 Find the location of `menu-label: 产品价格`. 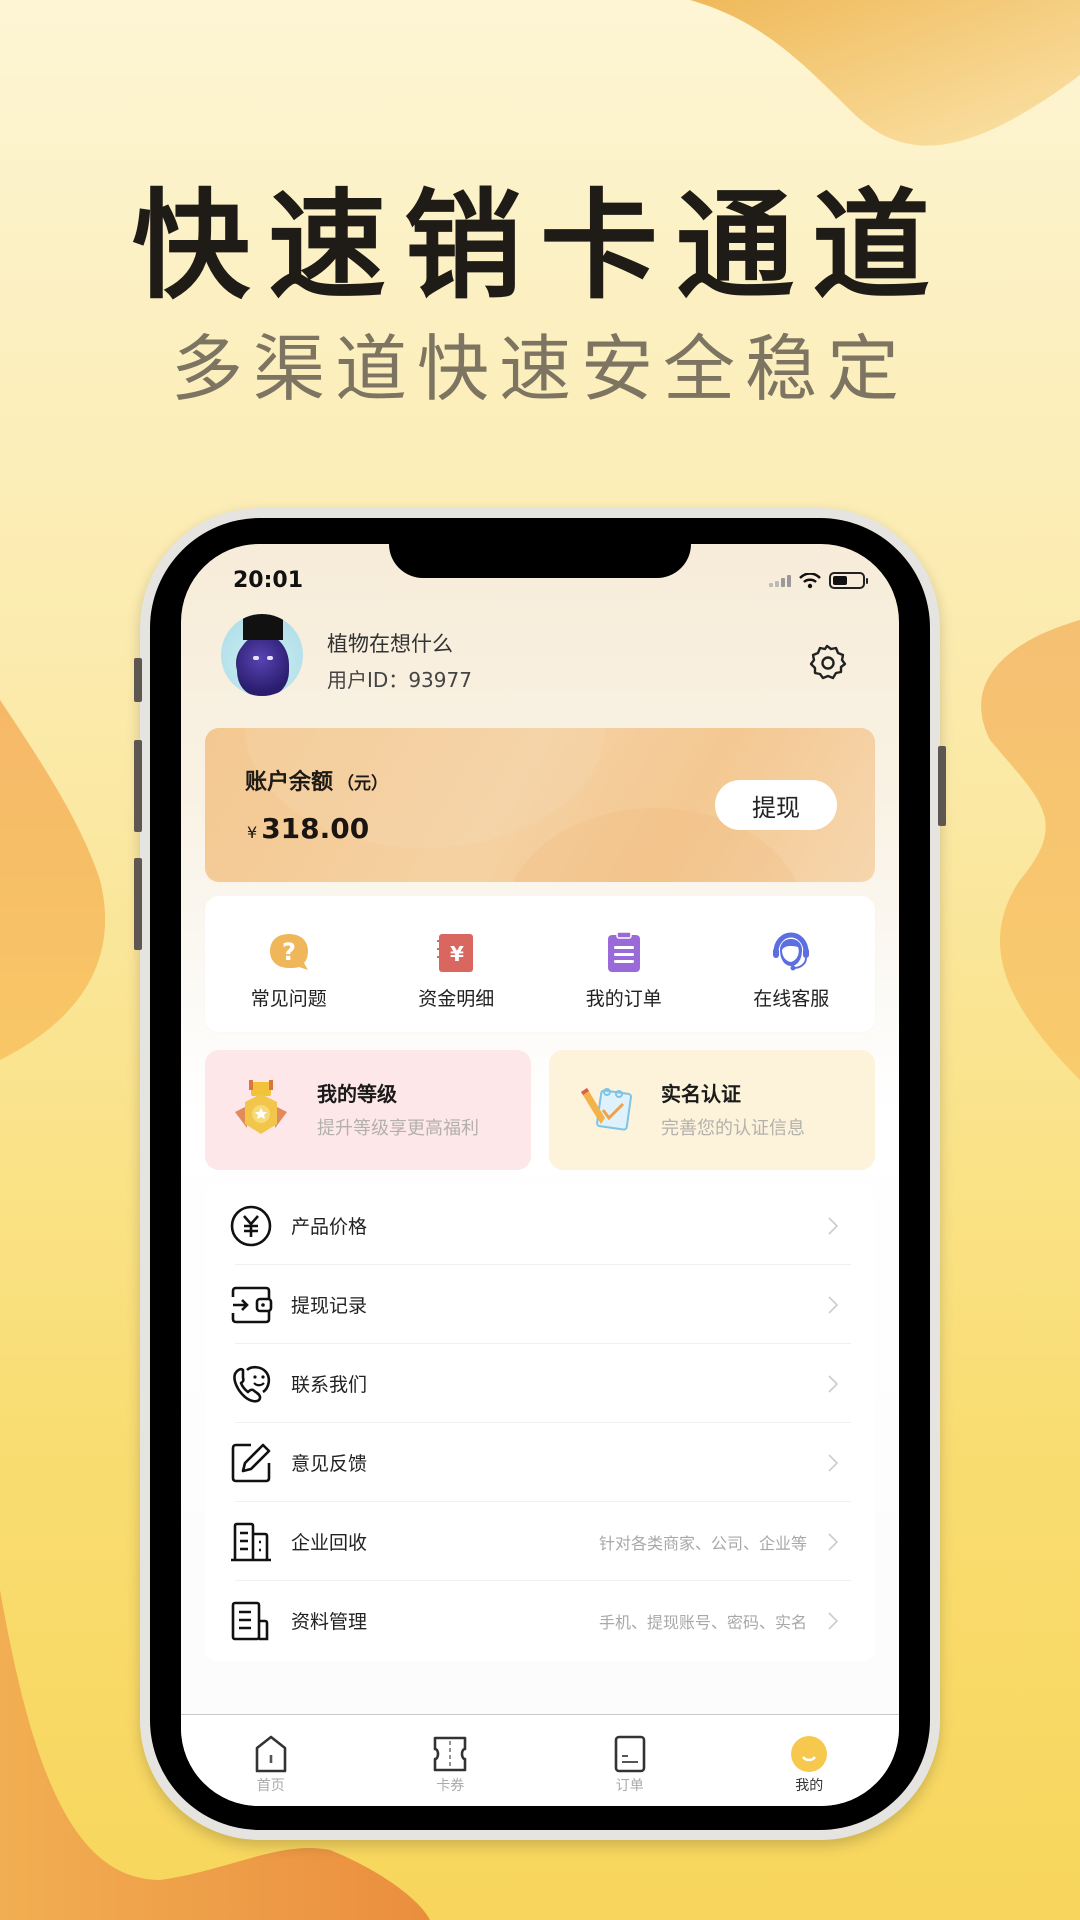

menu-label: 产品价格 is located at coordinates (329, 1227).